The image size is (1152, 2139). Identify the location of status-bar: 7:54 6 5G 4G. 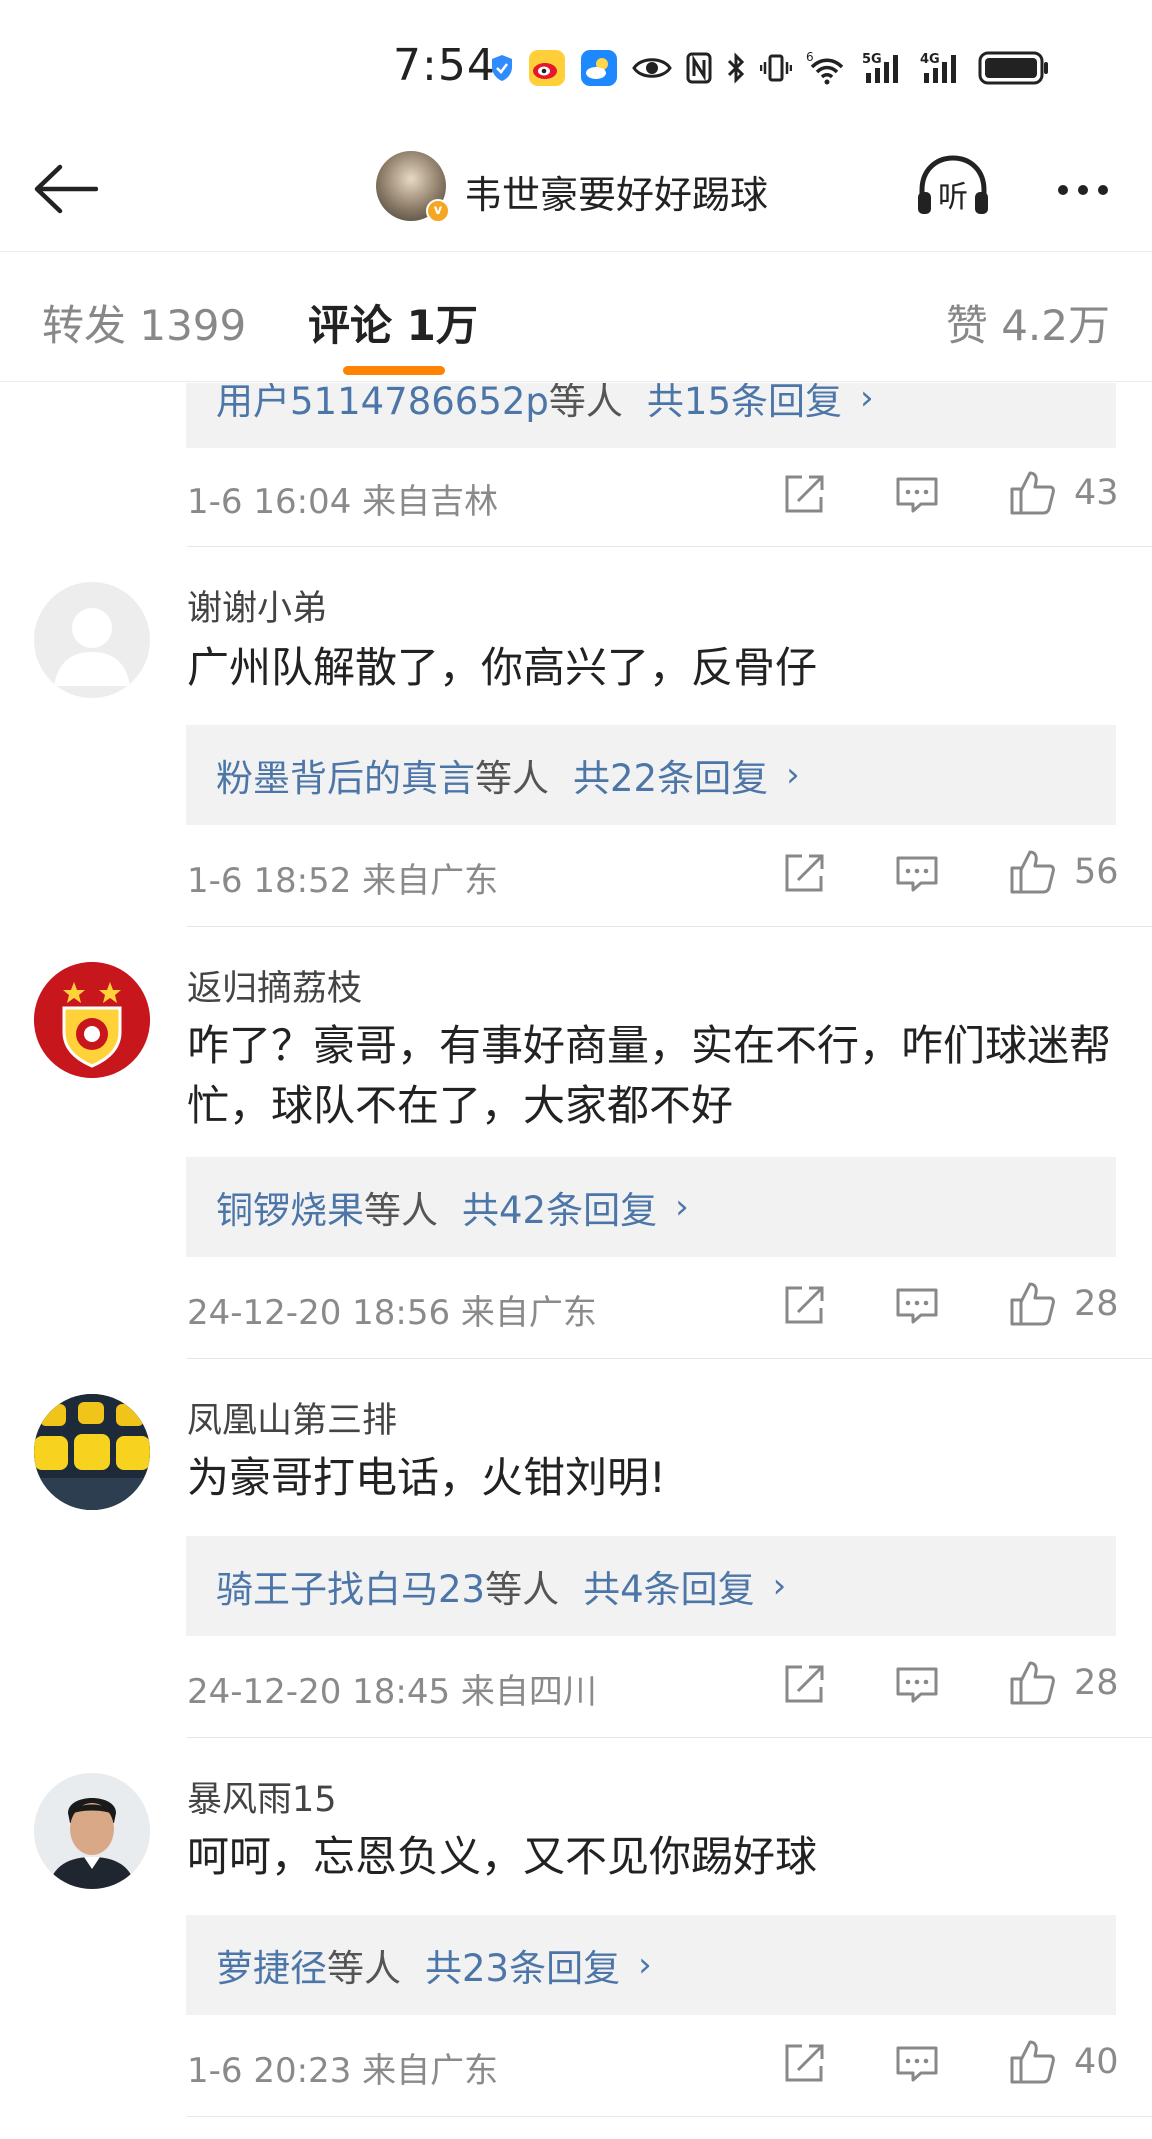
(576, 65).